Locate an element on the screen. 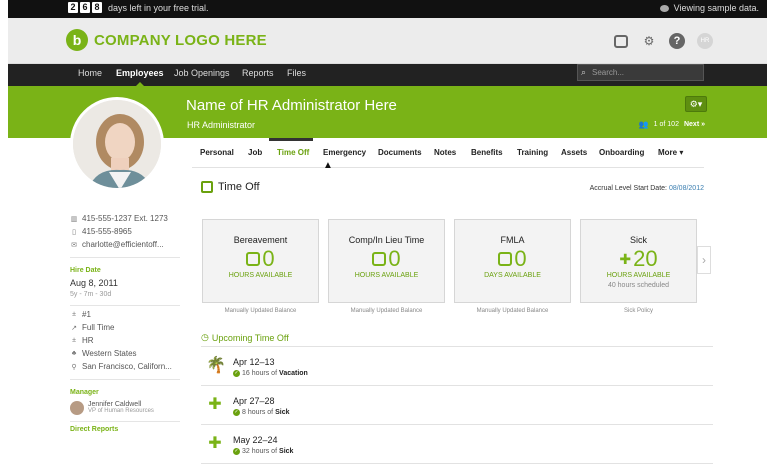 The width and height of the screenshot is (775, 470). accrual-start: Accrual Level Start Date: 08/08/2012 is located at coordinates (647, 188).